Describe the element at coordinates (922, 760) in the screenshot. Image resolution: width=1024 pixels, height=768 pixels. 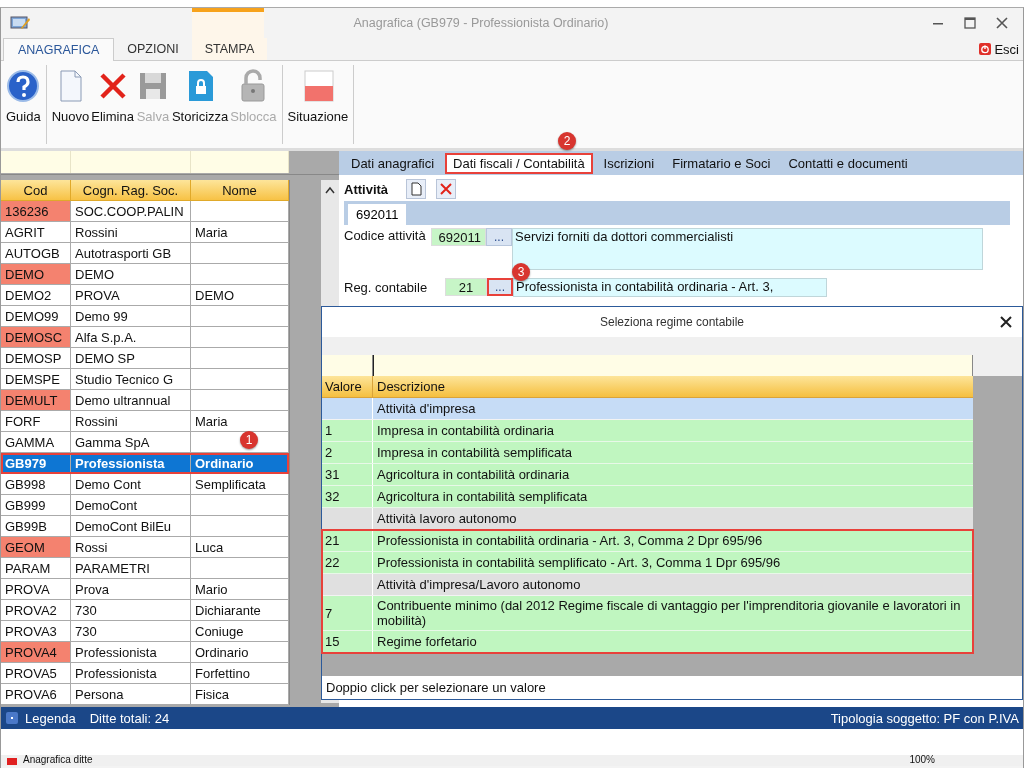
I see `zoom-level: 100%` at that location.